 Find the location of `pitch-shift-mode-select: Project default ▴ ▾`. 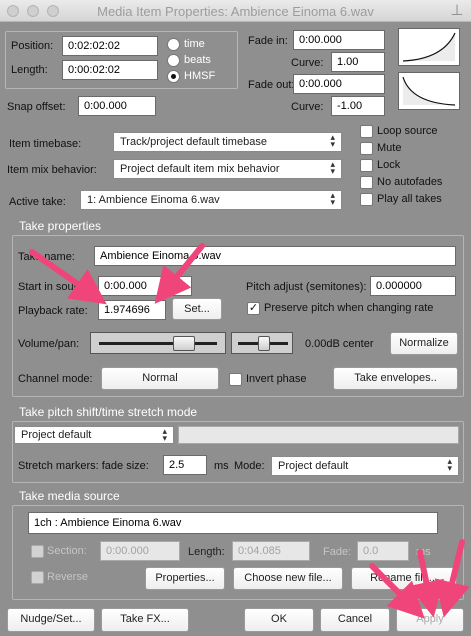

pitch-shift-mode-select: Project default ▴ ▾ is located at coordinates (94, 435).